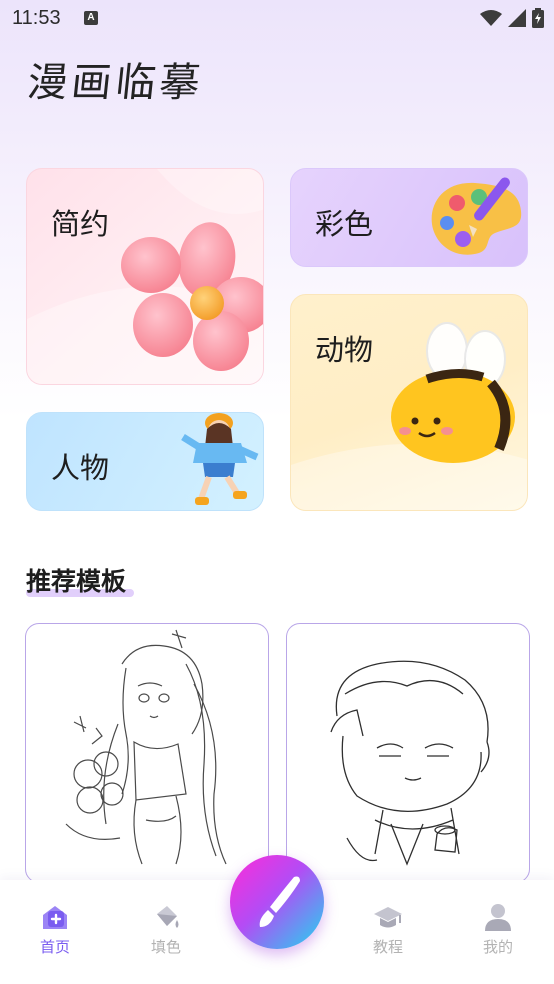 The width and height of the screenshot is (554, 984). What do you see at coordinates (453, 392) in the screenshot?
I see `bee-icon` at bounding box center [453, 392].